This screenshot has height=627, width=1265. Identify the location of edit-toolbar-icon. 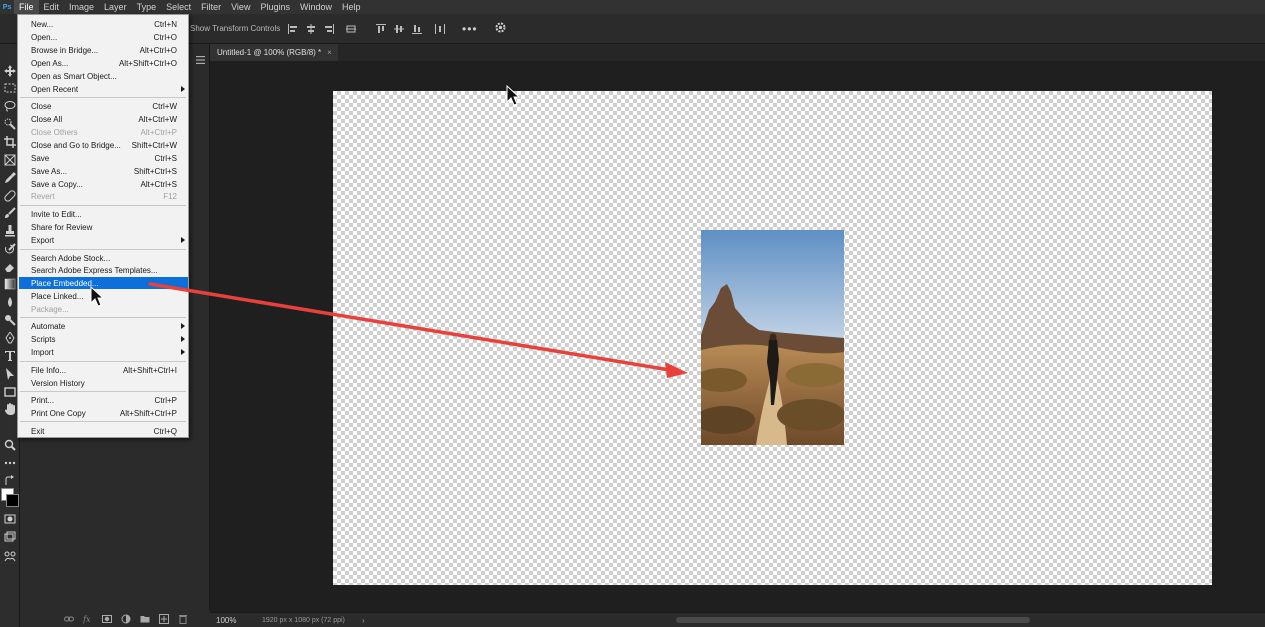
(10, 463).